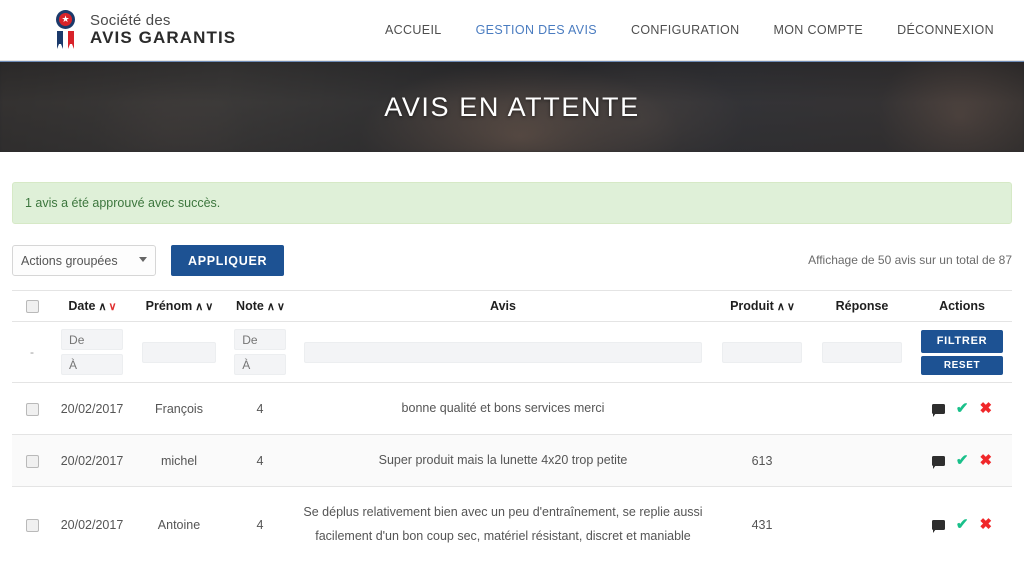 Image resolution: width=1024 pixels, height=561 pixels. What do you see at coordinates (65, 40) in the screenshot?
I see `logo-ribbon-icon` at bounding box center [65, 40].